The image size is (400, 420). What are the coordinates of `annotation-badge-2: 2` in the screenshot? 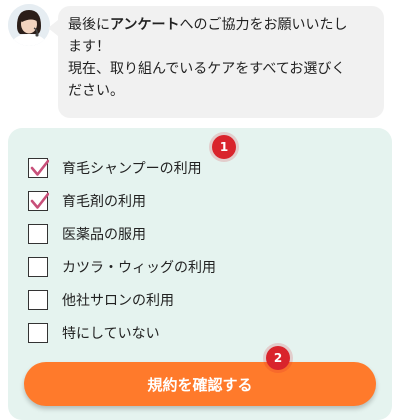 It's located at (278, 358).